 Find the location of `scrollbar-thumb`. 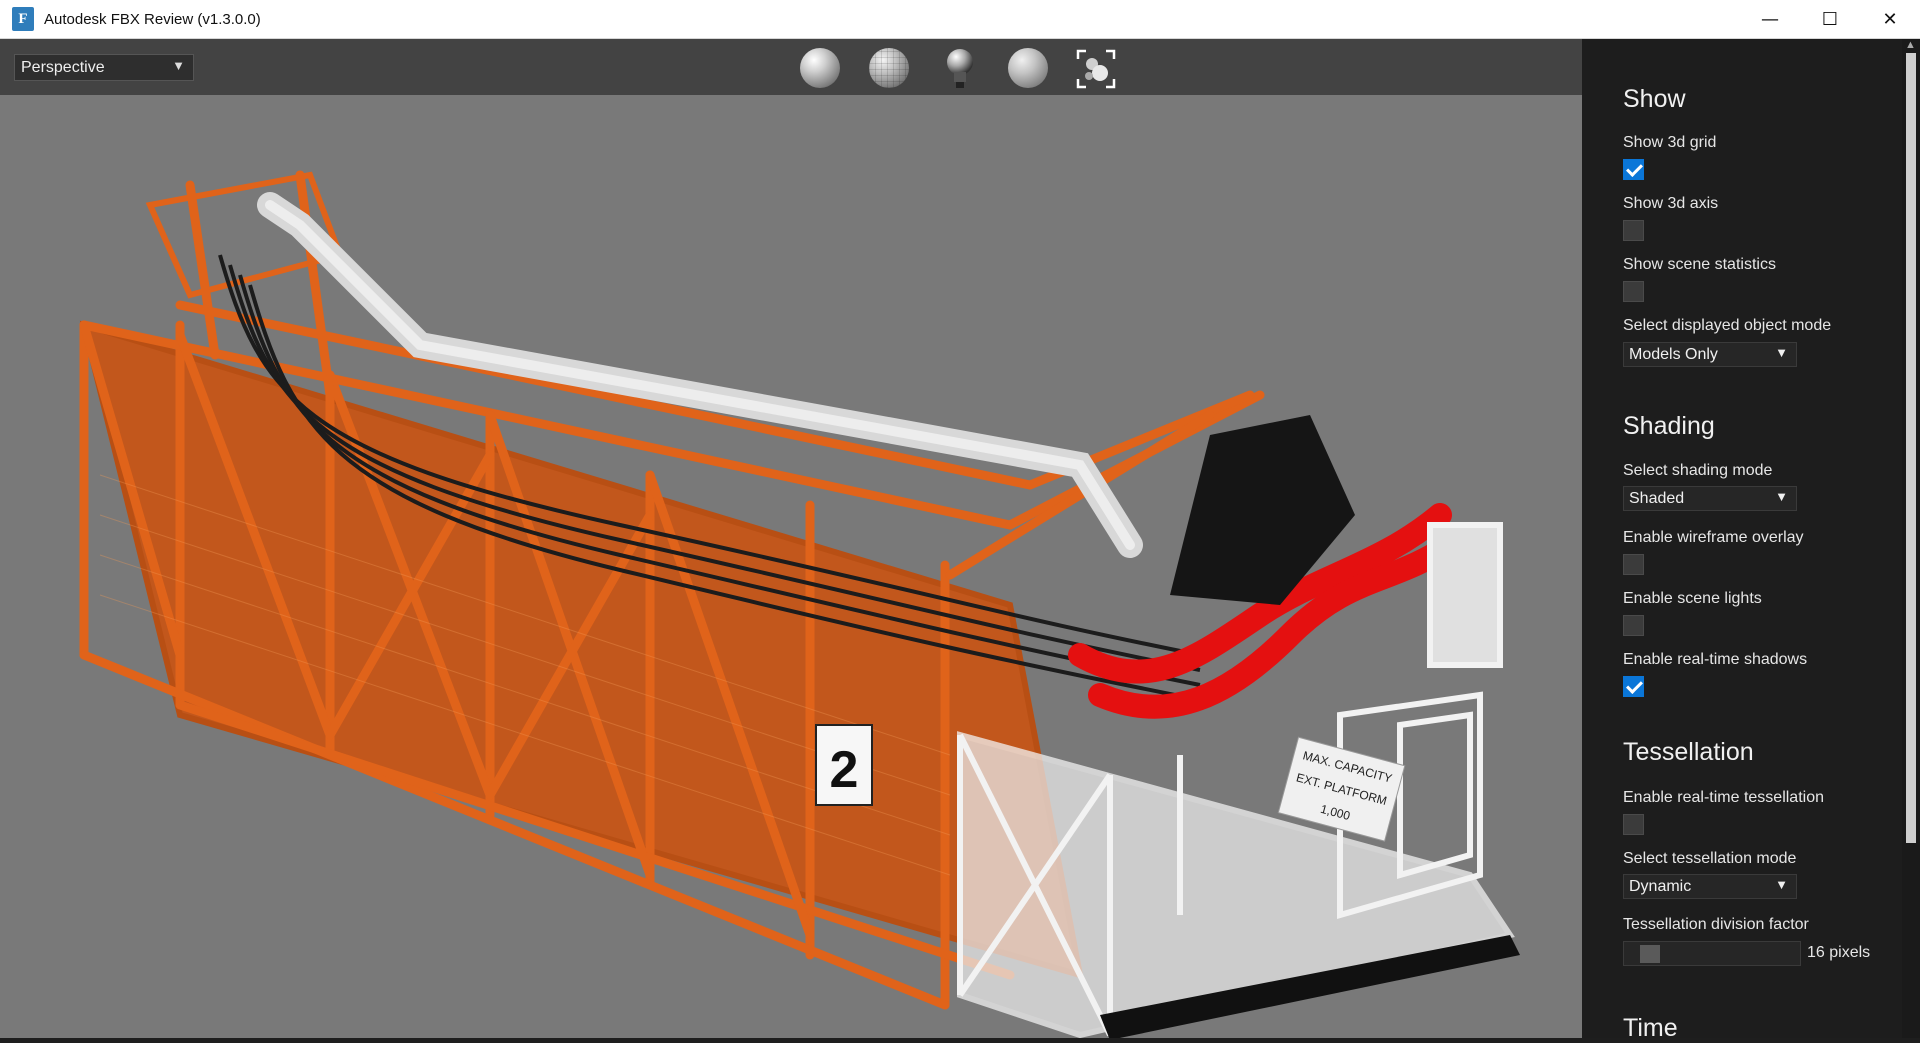

scrollbar-thumb is located at coordinates (1911, 448).